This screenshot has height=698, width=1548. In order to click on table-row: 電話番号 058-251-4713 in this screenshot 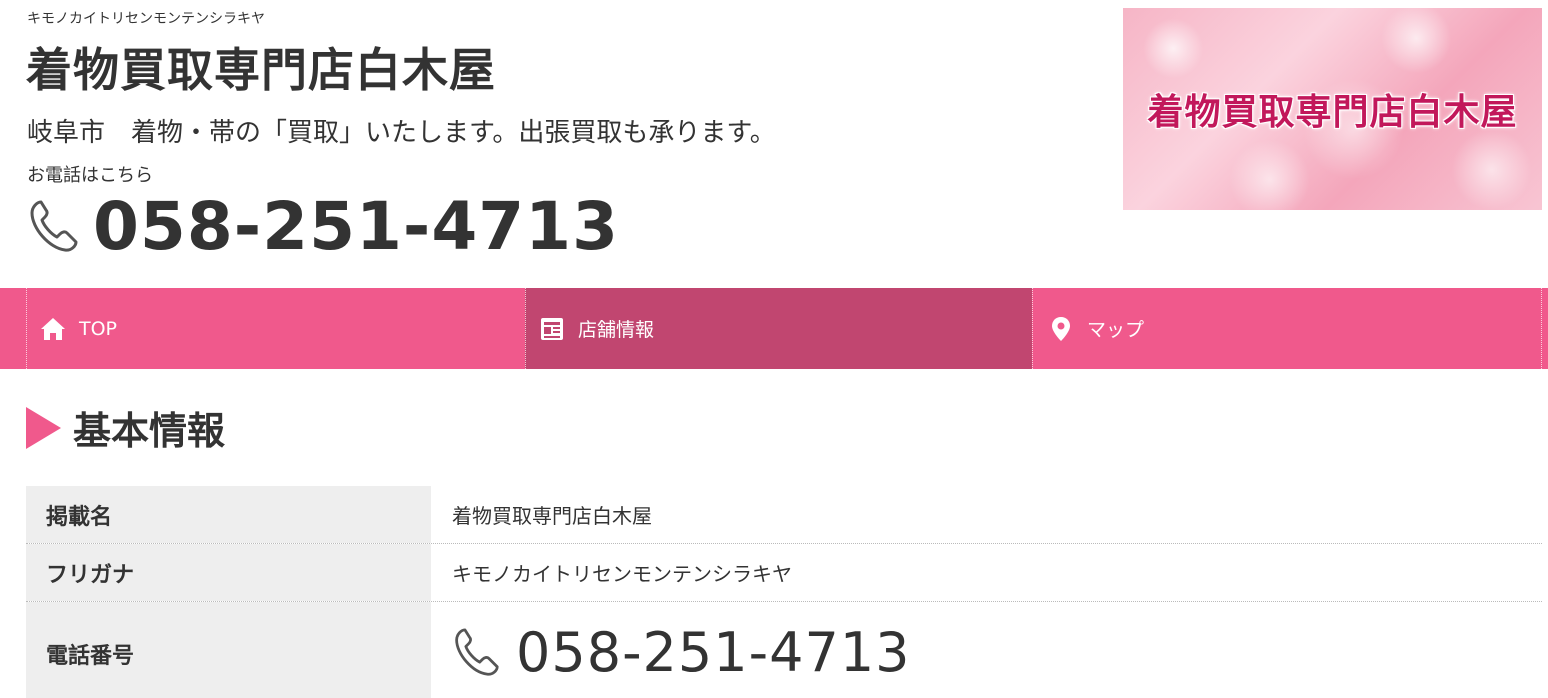, I will do `click(784, 650)`.